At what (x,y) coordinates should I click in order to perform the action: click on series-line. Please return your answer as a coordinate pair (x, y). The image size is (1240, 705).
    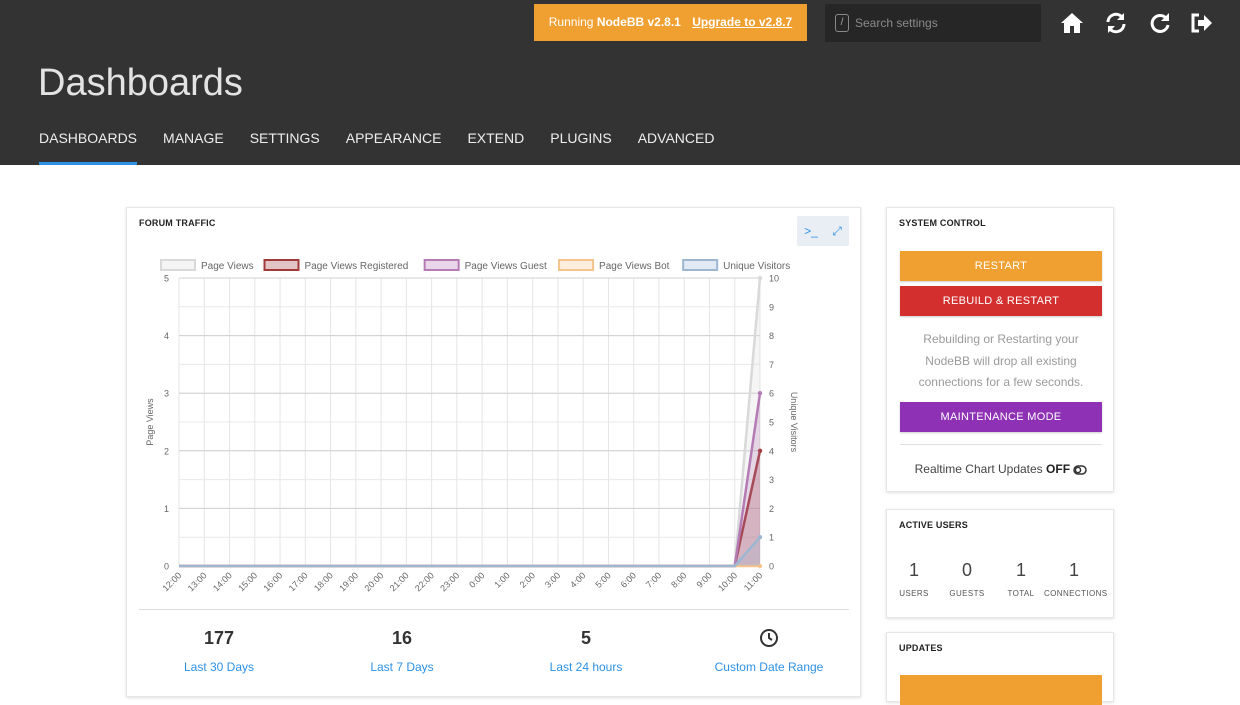
    Looking at the image, I should click on (470, 552).